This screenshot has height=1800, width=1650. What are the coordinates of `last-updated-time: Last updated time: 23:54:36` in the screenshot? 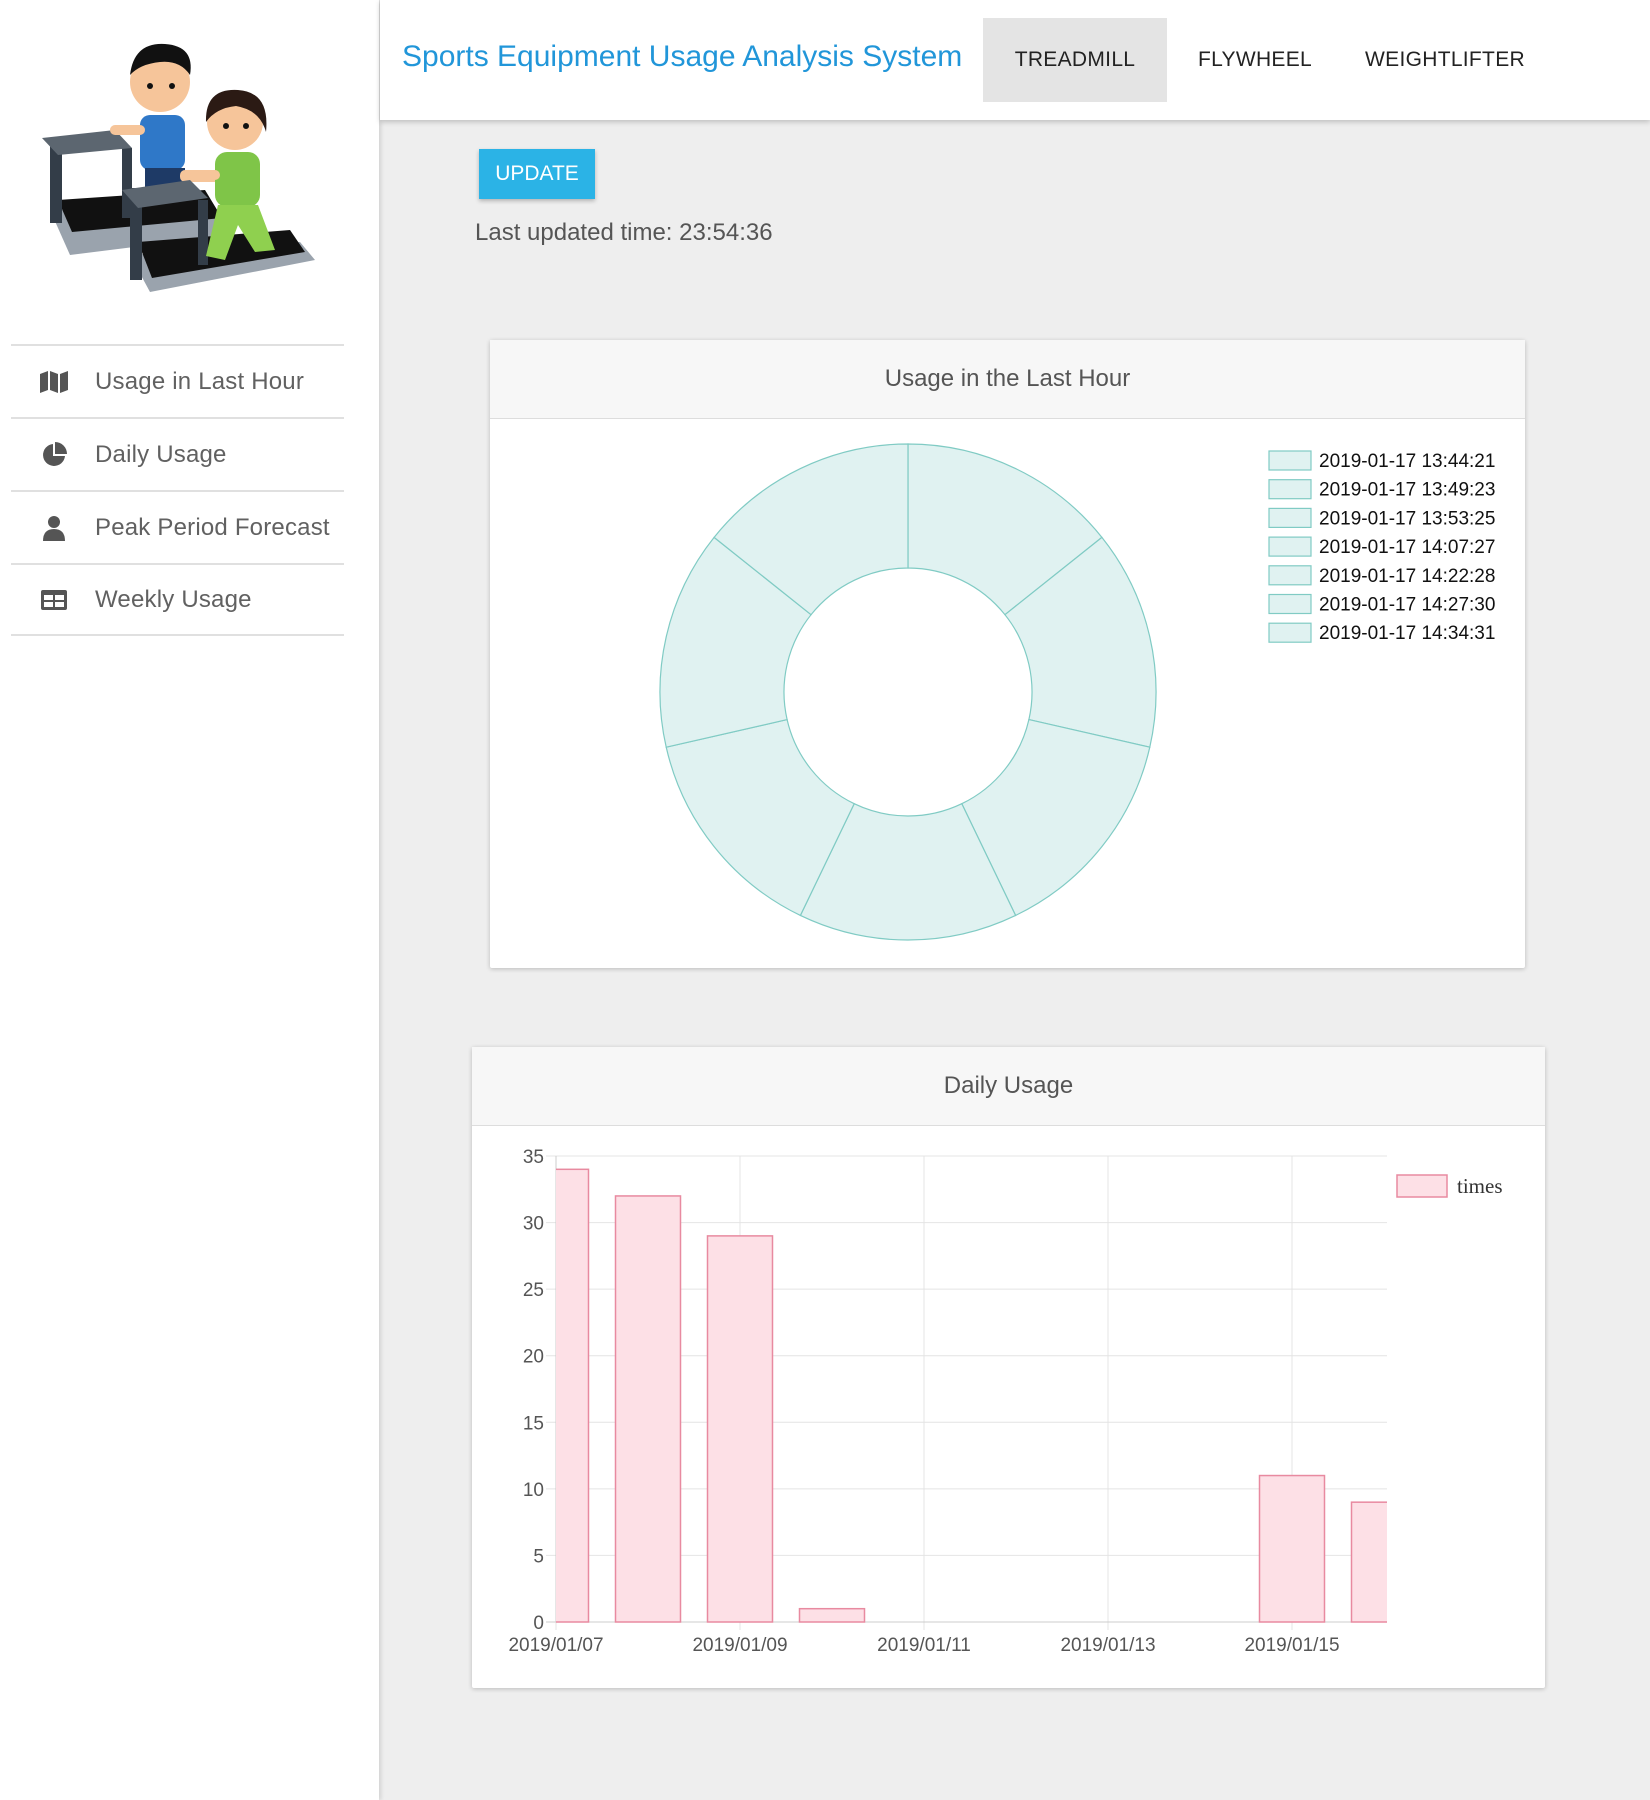 It's located at (624, 232).